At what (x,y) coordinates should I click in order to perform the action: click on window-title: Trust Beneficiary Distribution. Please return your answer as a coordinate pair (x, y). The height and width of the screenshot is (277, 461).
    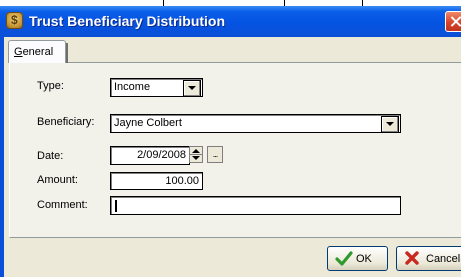
    Looking at the image, I should click on (127, 21).